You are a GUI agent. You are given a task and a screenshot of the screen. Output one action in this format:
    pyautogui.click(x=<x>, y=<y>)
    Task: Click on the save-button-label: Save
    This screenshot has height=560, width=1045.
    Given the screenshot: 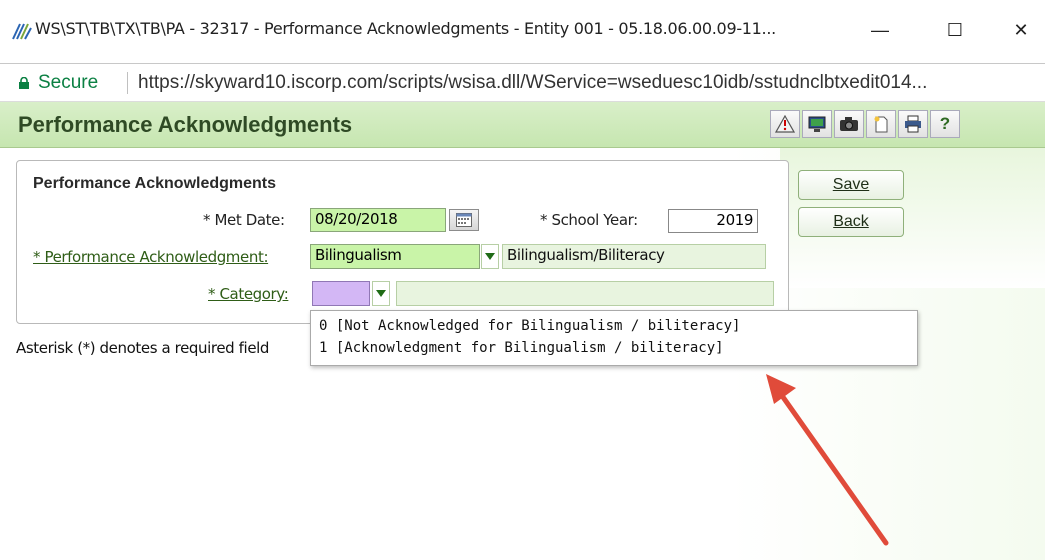 What is the action you would take?
    pyautogui.click(x=851, y=184)
    